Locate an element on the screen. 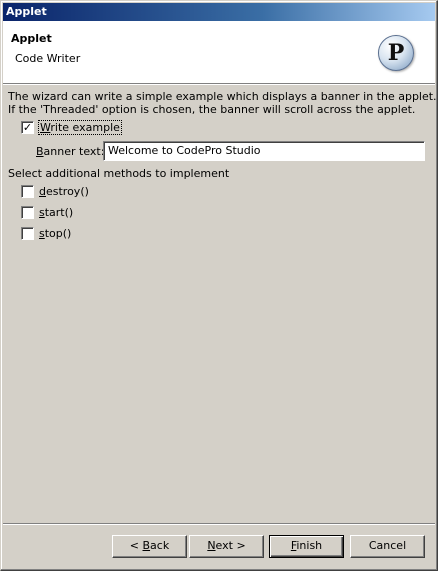 This screenshot has height=571, width=438. stop-label: stop() is located at coordinates (55, 233).